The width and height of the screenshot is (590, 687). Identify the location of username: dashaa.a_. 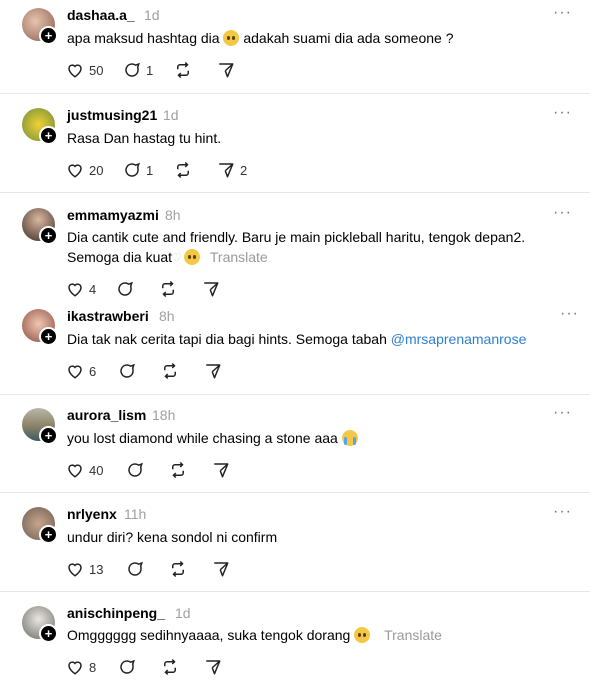
(101, 15).